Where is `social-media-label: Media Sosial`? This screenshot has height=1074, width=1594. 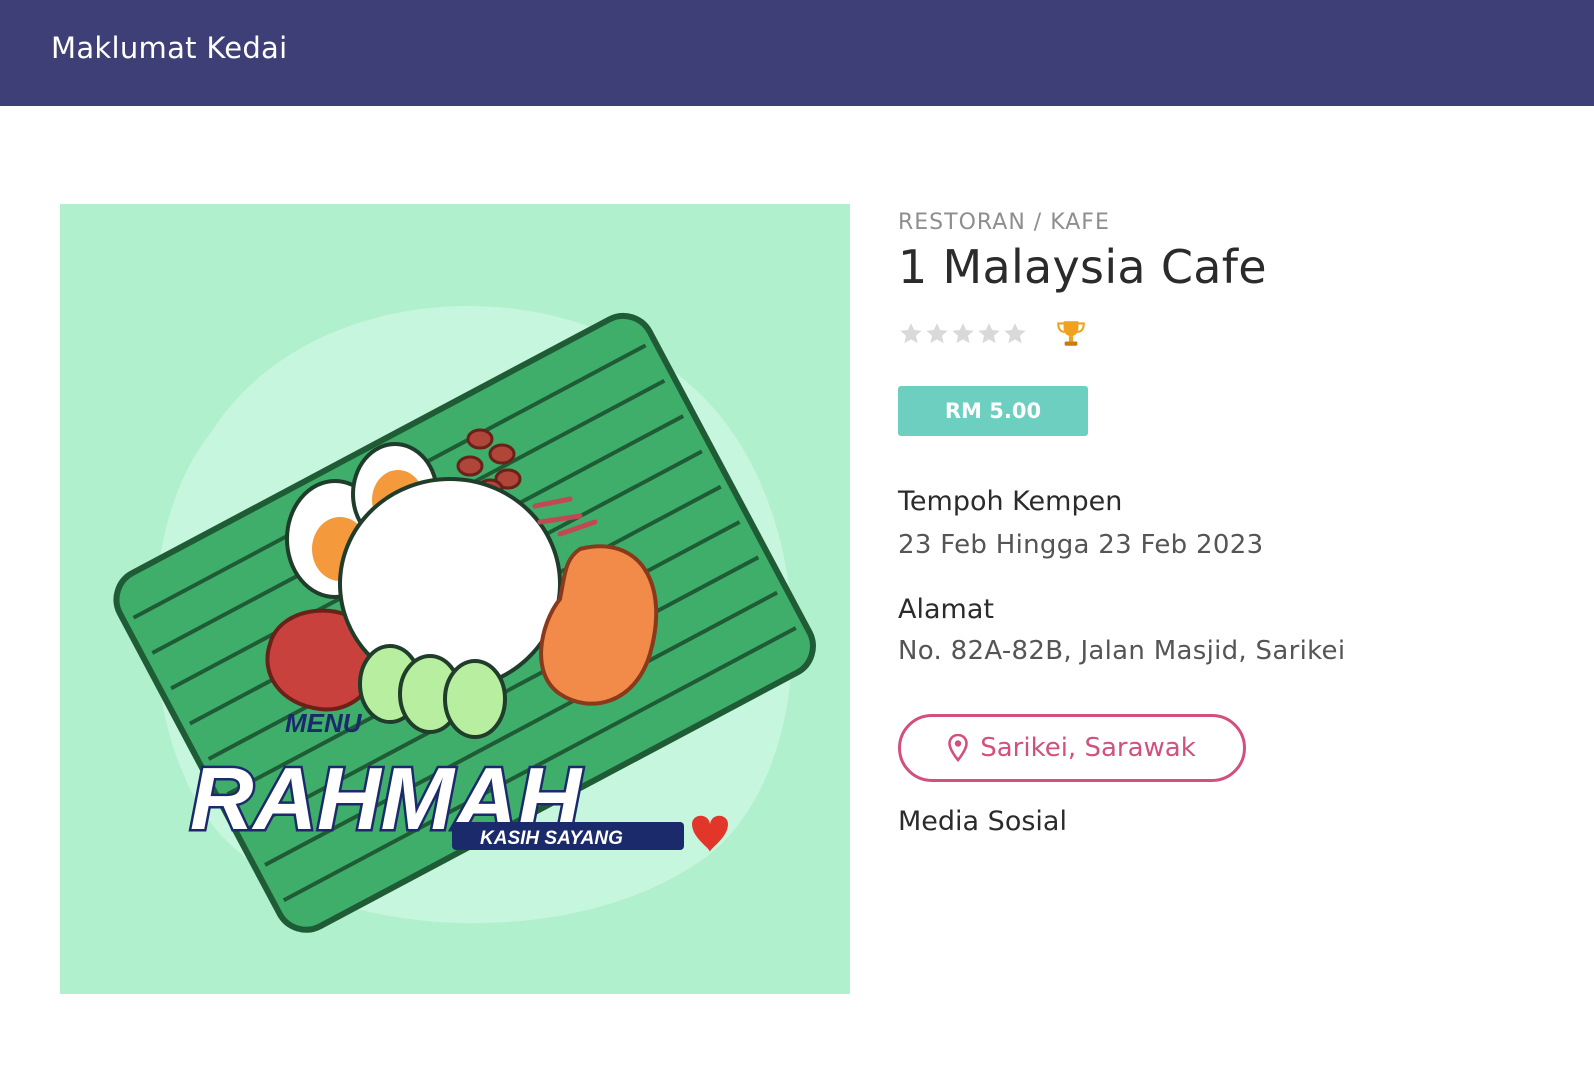
social-media-label: Media Sosial is located at coordinates (982, 821).